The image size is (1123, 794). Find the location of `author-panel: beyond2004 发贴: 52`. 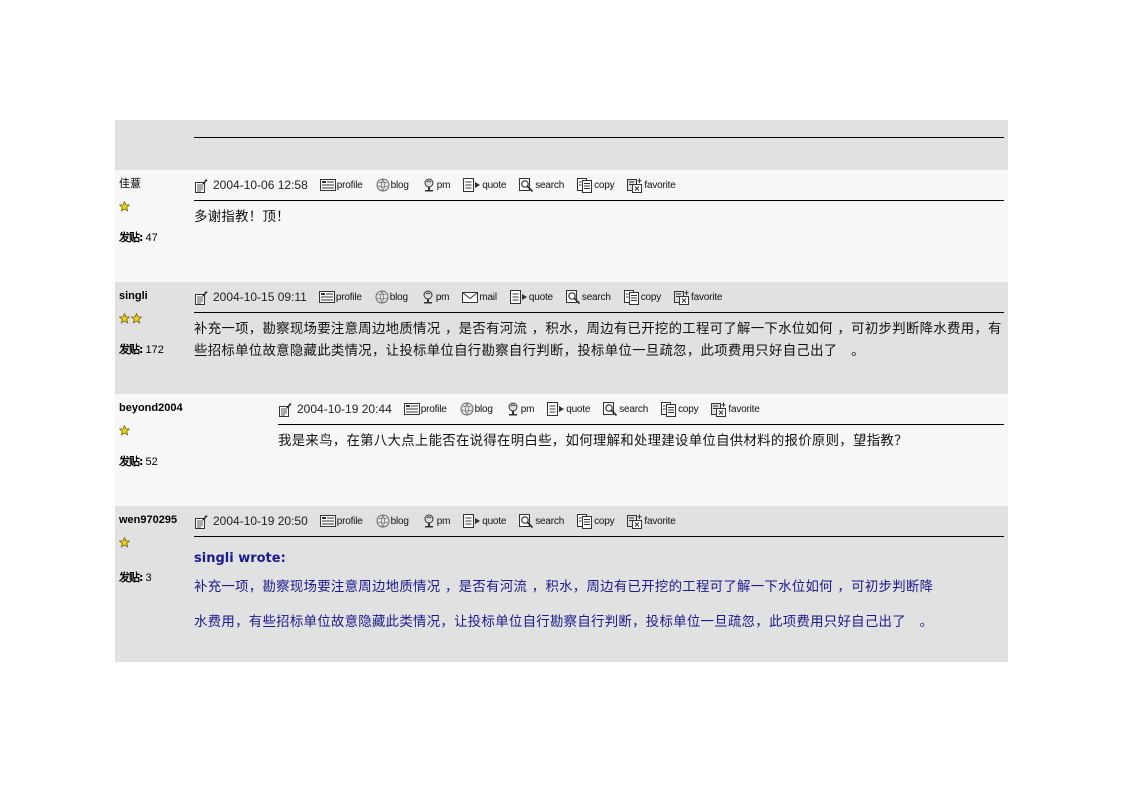

author-panel: beyond2004 发贴: 52 is located at coordinates (158, 434).